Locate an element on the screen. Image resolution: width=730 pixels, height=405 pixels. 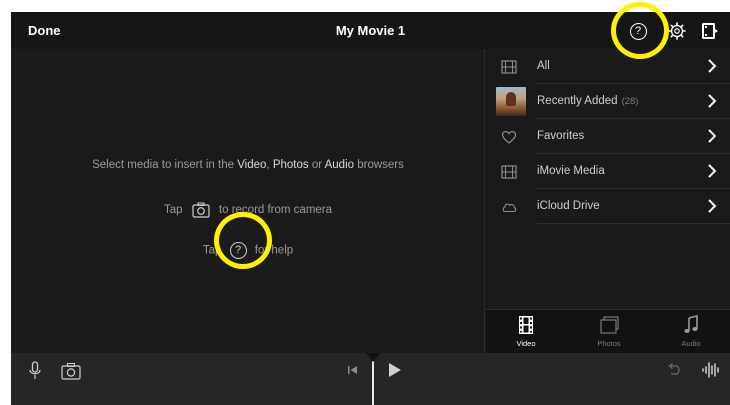
skip-to-start-icon is located at coordinates (353, 370).